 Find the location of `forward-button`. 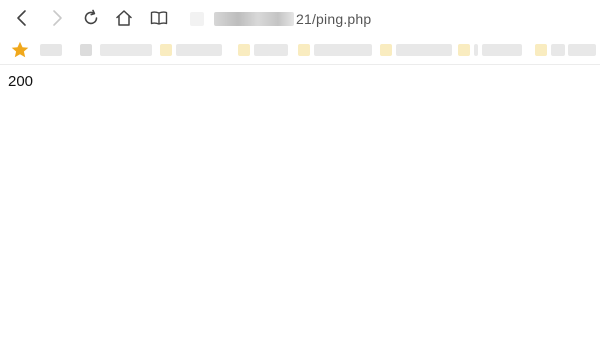

forward-button is located at coordinates (57, 18).